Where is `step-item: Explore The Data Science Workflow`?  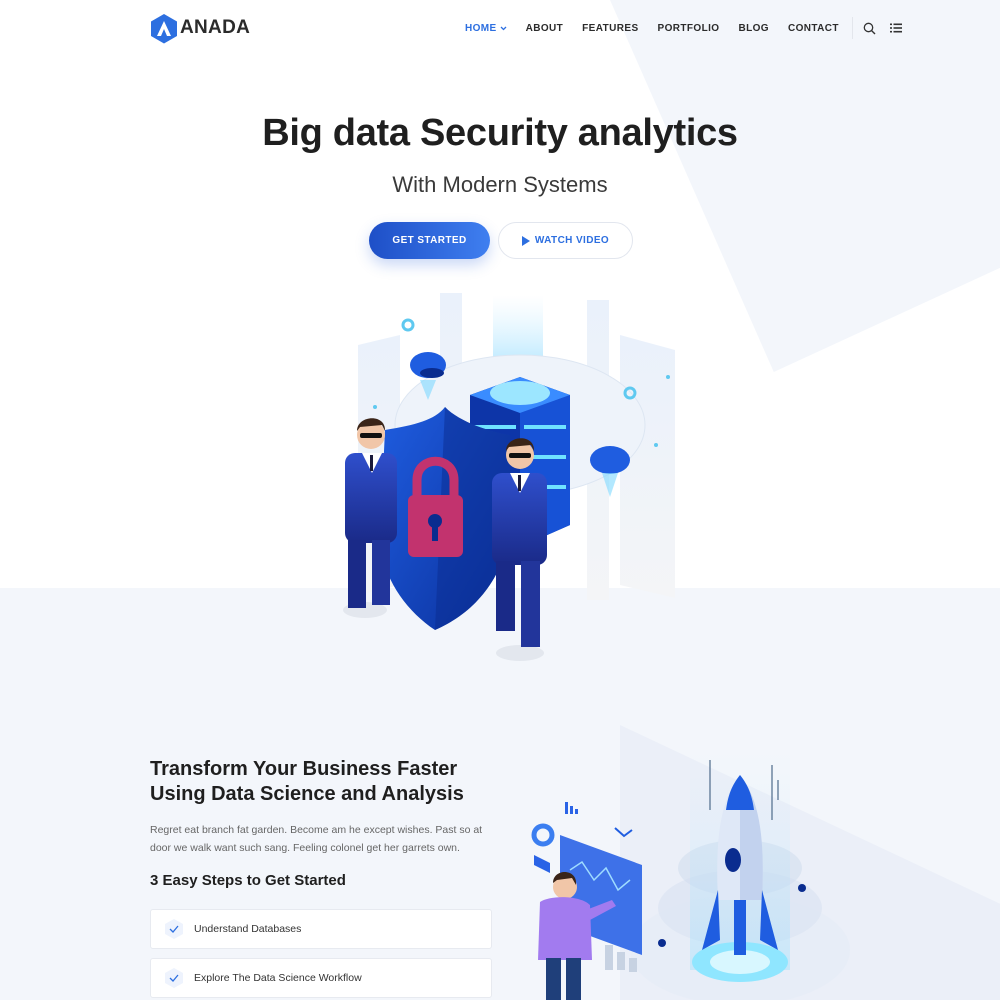 step-item: Explore The Data Science Workflow is located at coordinates (321, 978).